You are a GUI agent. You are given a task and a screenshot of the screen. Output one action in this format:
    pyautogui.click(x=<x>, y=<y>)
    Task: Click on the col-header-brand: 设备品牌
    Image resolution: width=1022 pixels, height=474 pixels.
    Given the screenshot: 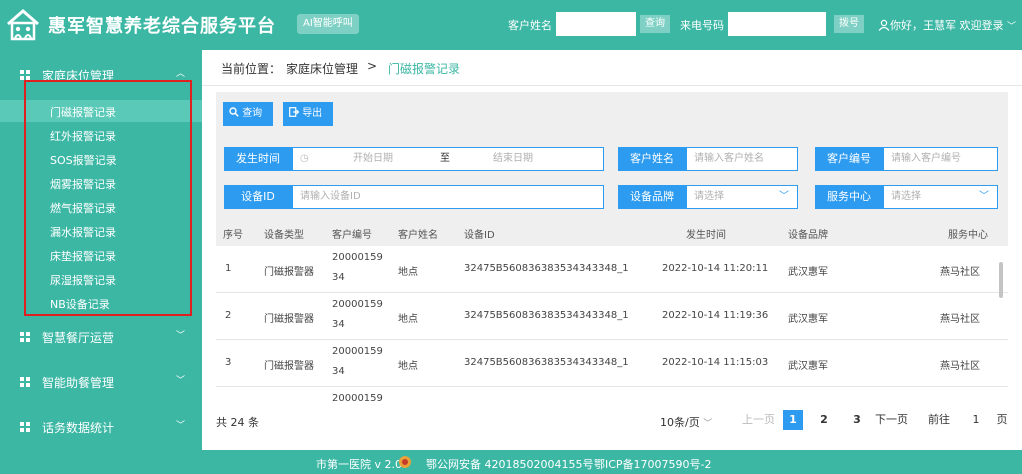 What is the action you would take?
    pyautogui.click(x=808, y=235)
    